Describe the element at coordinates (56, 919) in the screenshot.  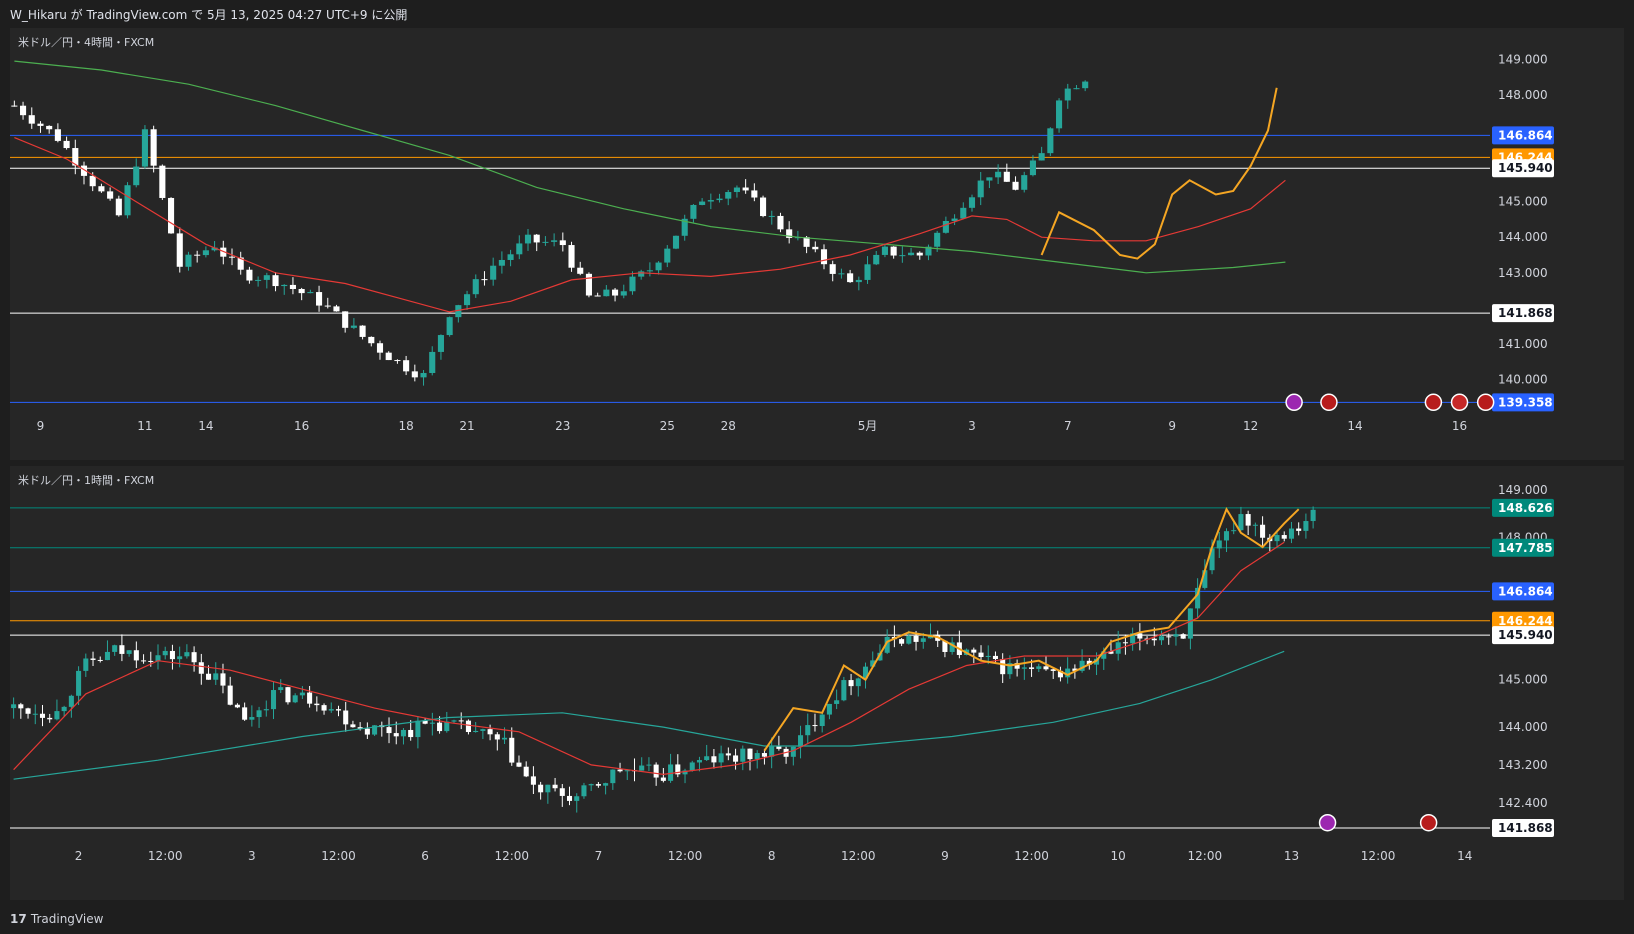
I see `tradingview-logo: 17 TradingView` at that location.